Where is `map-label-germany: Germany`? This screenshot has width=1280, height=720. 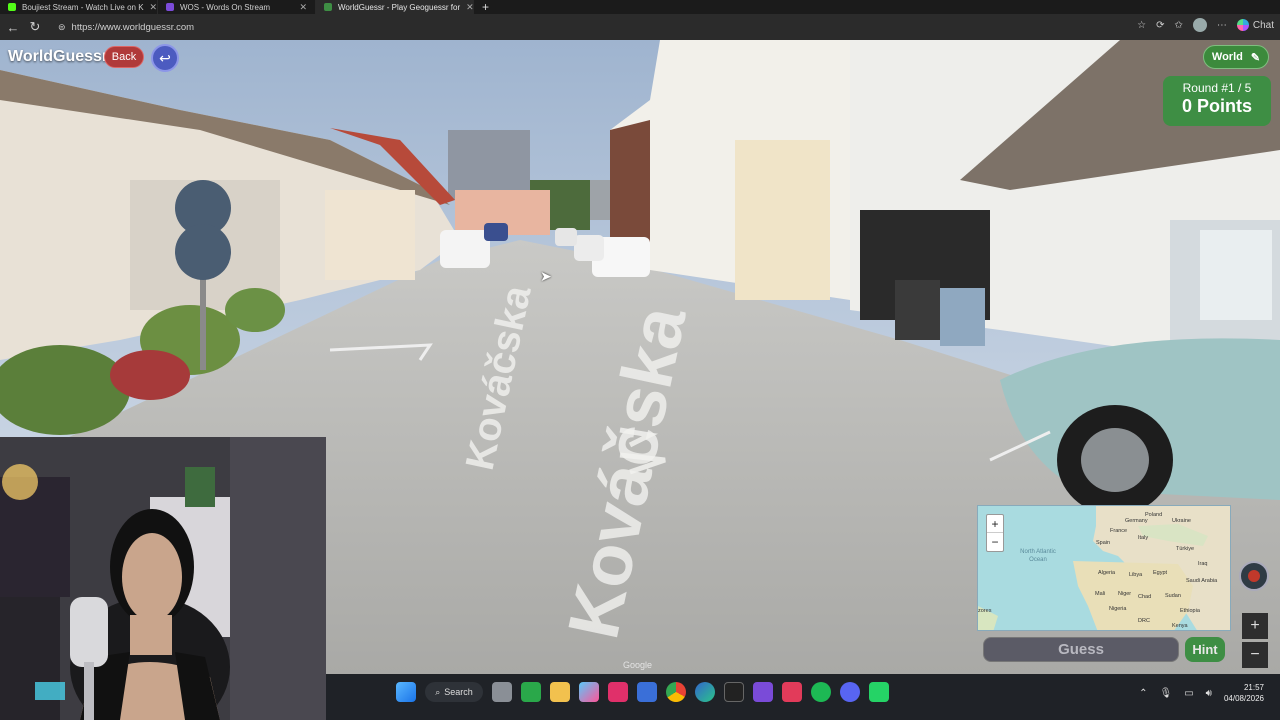 map-label-germany: Germany is located at coordinates (1136, 521).